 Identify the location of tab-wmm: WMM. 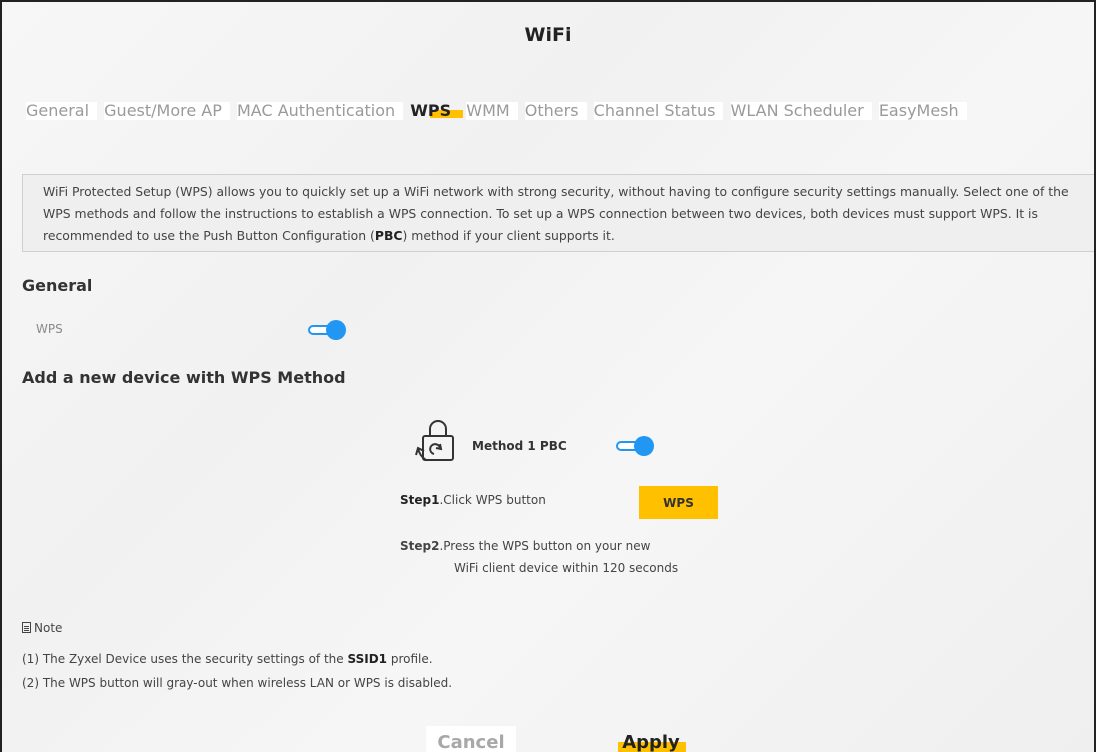
(492, 111).